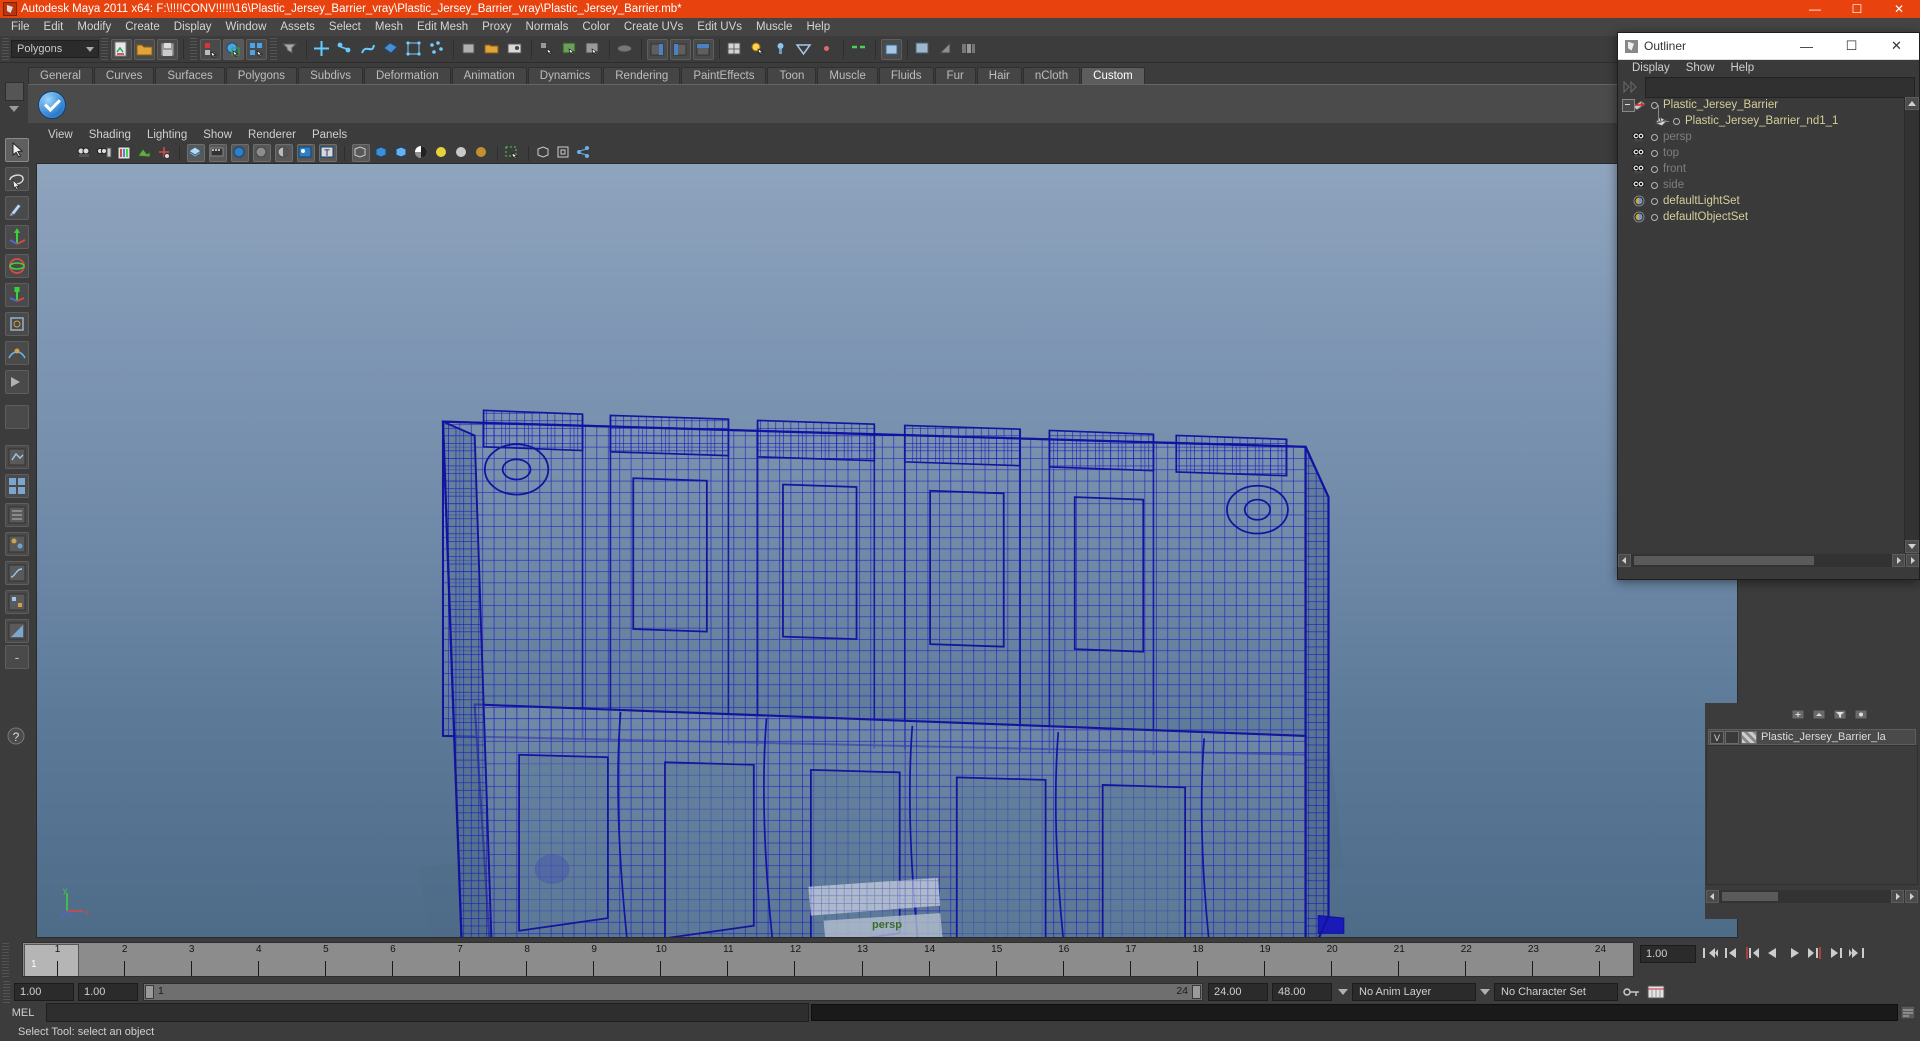 The height and width of the screenshot is (1041, 1920). I want to click on light-icon, so click(781, 49).